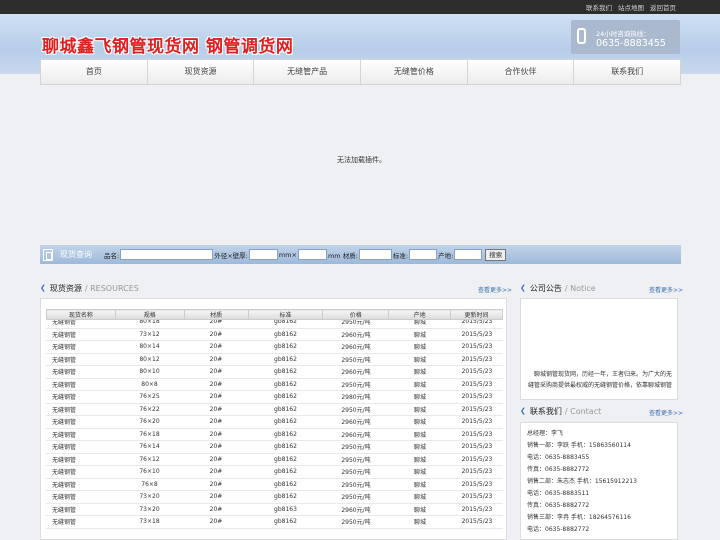  I want to click on nav-home: 首页, so click(94, 72).